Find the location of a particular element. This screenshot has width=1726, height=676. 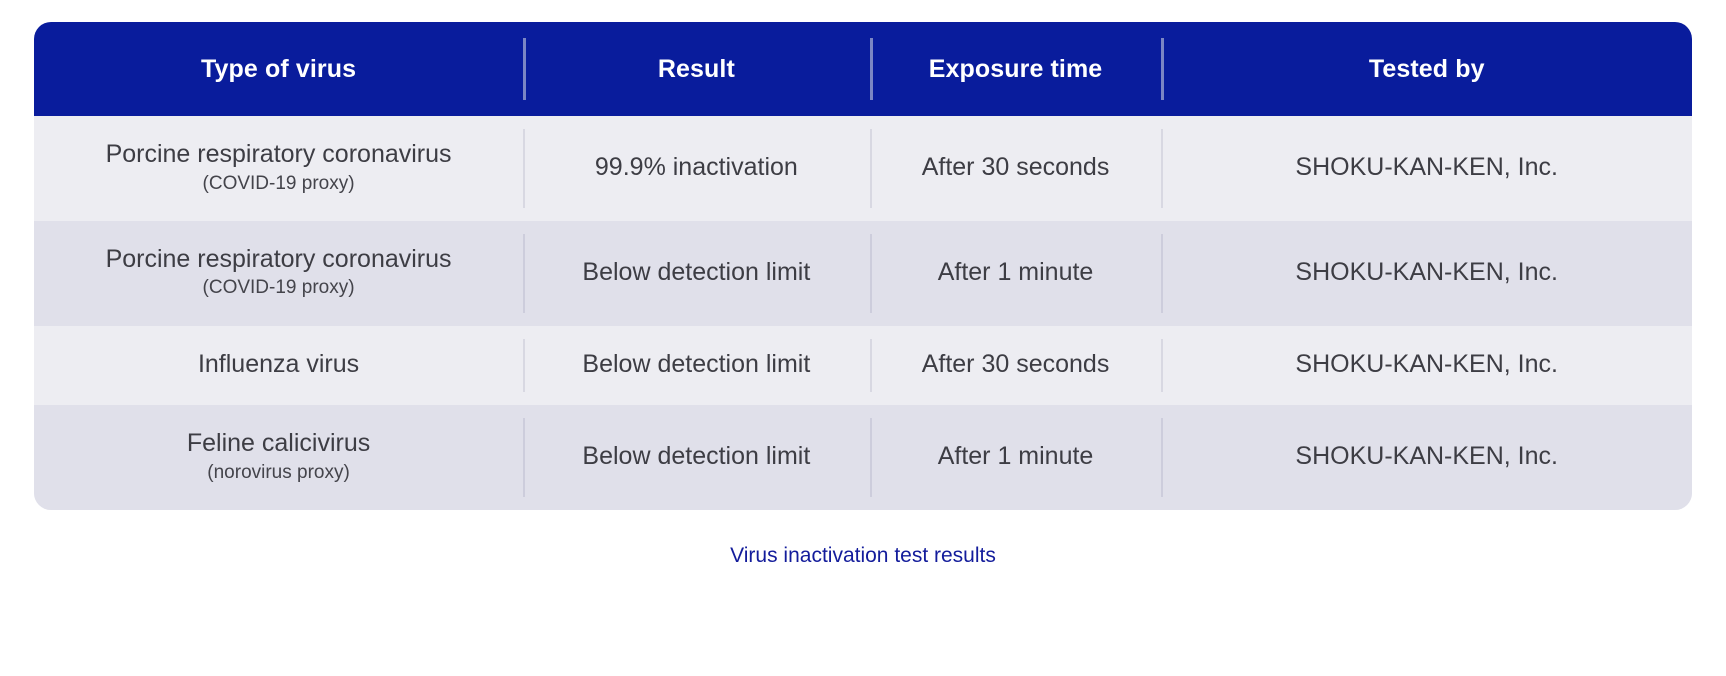

cell-type-of-virus: Feline calicivirus (norovirus proxy) is located at coordinates (279, 458).